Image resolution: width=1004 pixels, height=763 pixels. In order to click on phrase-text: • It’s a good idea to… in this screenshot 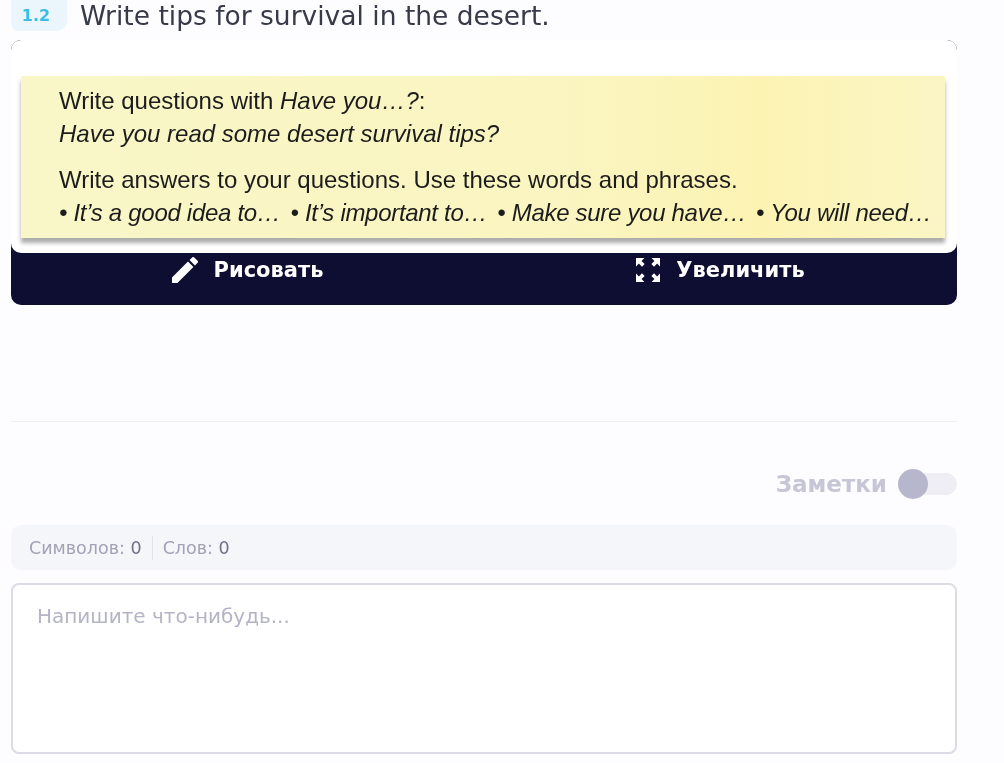, I will do `click(170, 213)`.